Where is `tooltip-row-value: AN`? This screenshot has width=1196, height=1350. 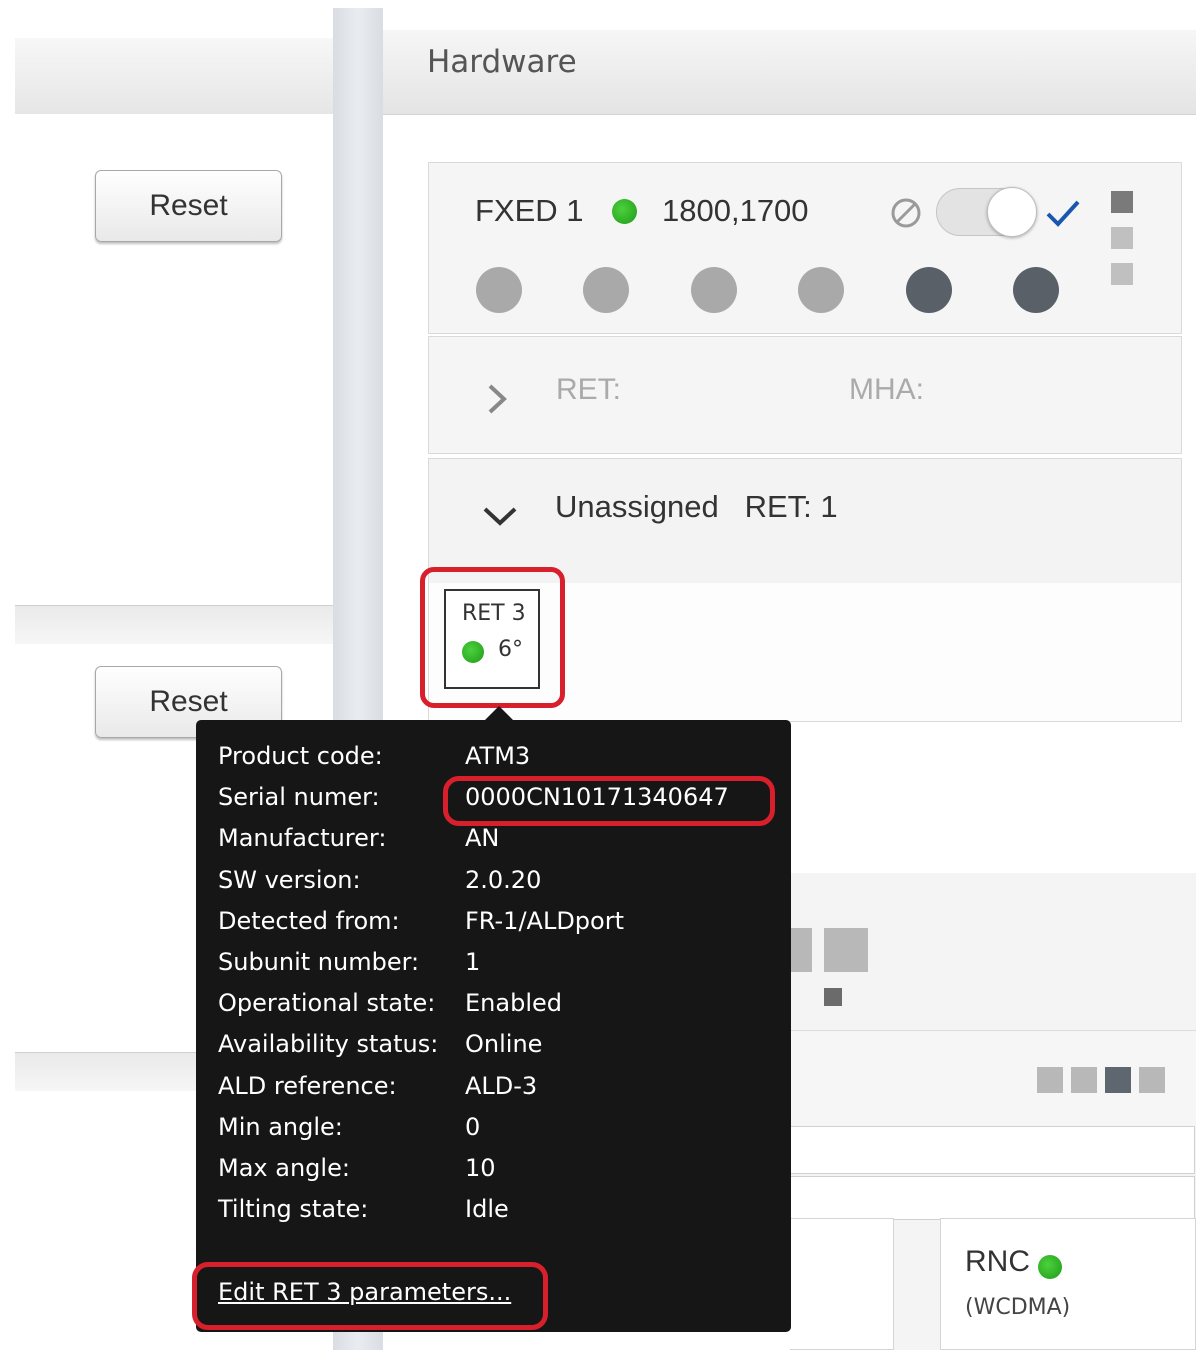
tooltip-row-value: AN is located at coordinates (482, 838).